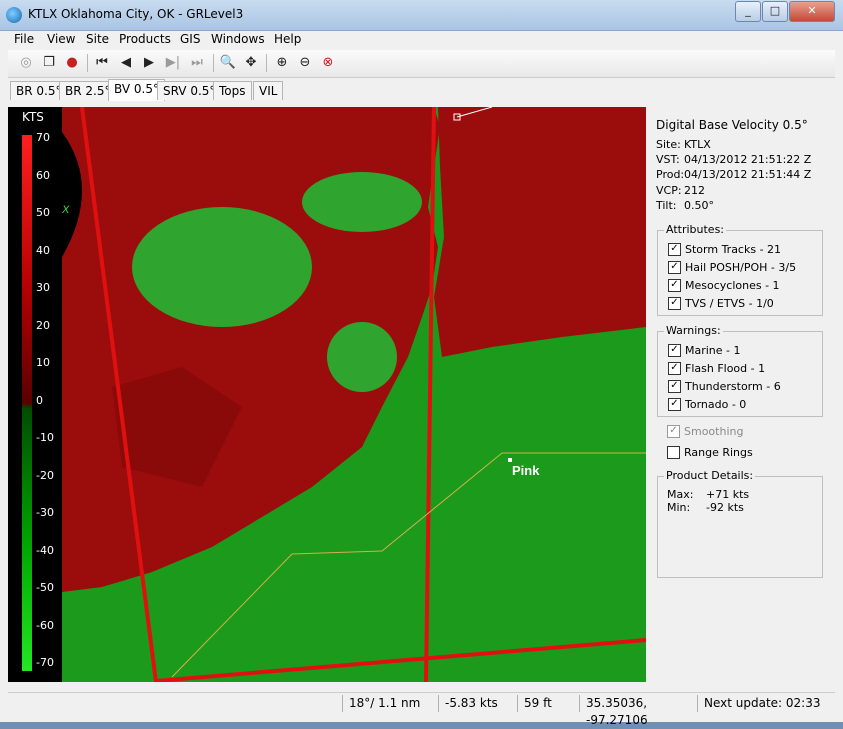 The width and height of the screenshot is (843, 729). Describe the element at coordinates (389, 703) in the screenshot. I see `status-azimuth-range: 18°/ 1.1 nm` at that location.